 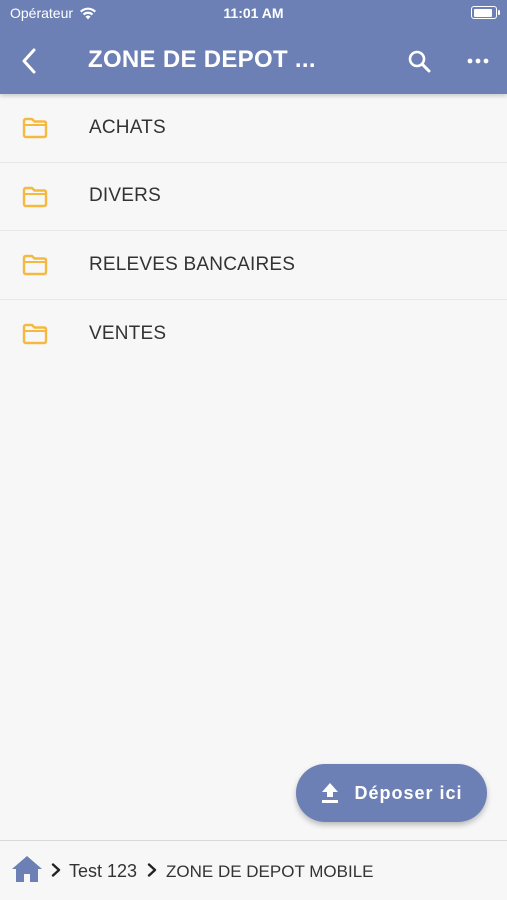 I want to click on upload-here-button: Déposer ici, so click(x=391, y=793).